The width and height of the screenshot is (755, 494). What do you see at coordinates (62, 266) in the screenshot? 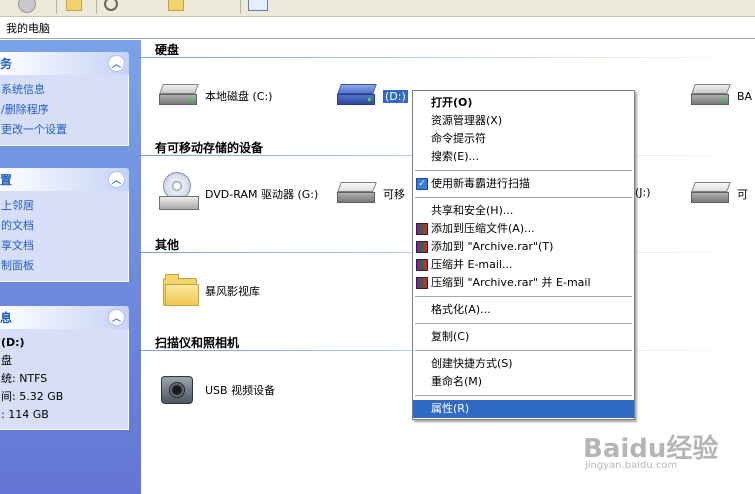
I see `control-panel-link: 制面板` at bounding box center [62, 266].